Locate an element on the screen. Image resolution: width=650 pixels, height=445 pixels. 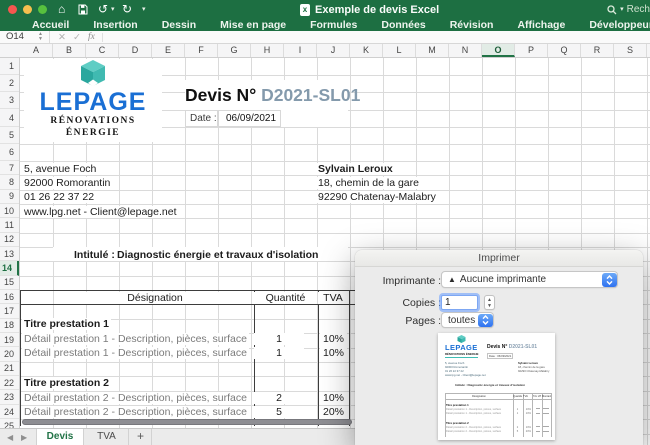
logo-name: LEPAGE is located at coordinates (93, 102).